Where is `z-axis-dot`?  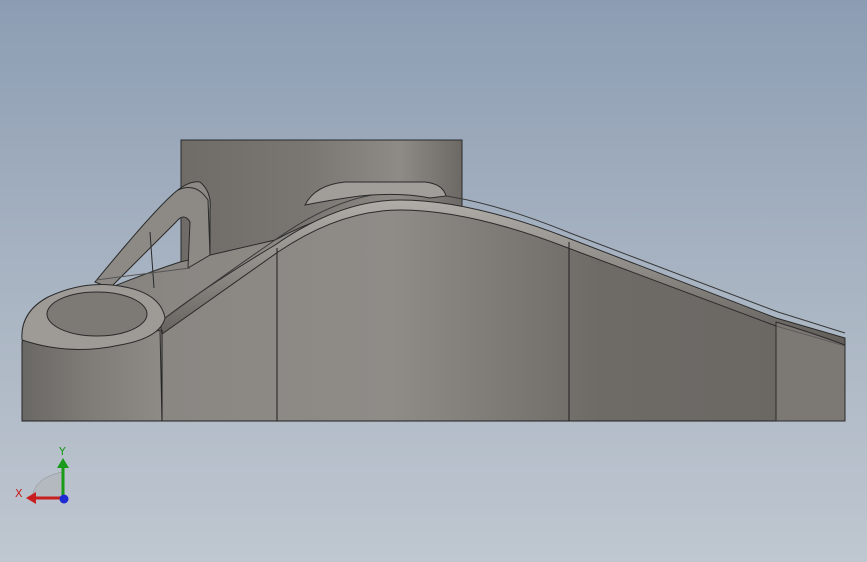 z-axis-dot is located at coordinates (64, 499).